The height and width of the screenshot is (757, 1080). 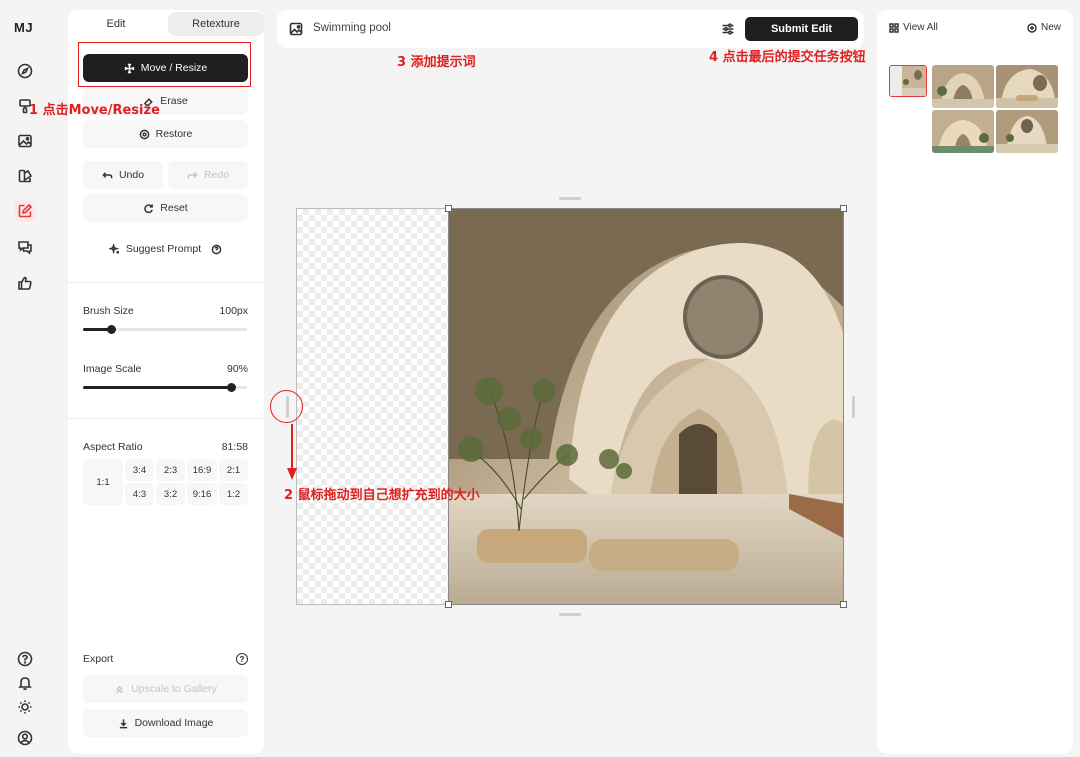 I want to click on compass-icon, so click(x=25, y=71).